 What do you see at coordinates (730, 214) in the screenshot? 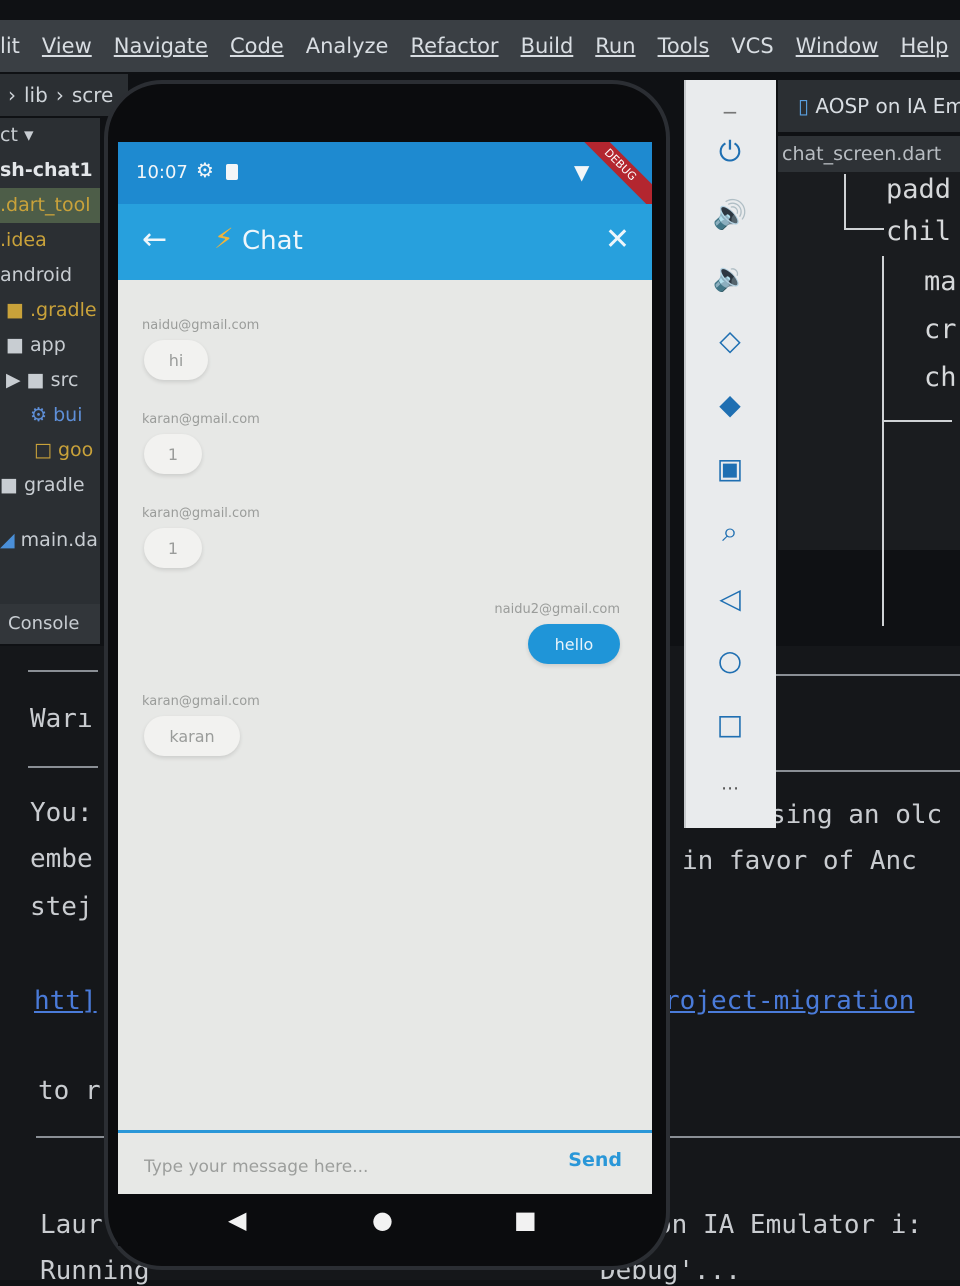
I see `volume-up-icon: 🔊` at bounding box center [730, 214].